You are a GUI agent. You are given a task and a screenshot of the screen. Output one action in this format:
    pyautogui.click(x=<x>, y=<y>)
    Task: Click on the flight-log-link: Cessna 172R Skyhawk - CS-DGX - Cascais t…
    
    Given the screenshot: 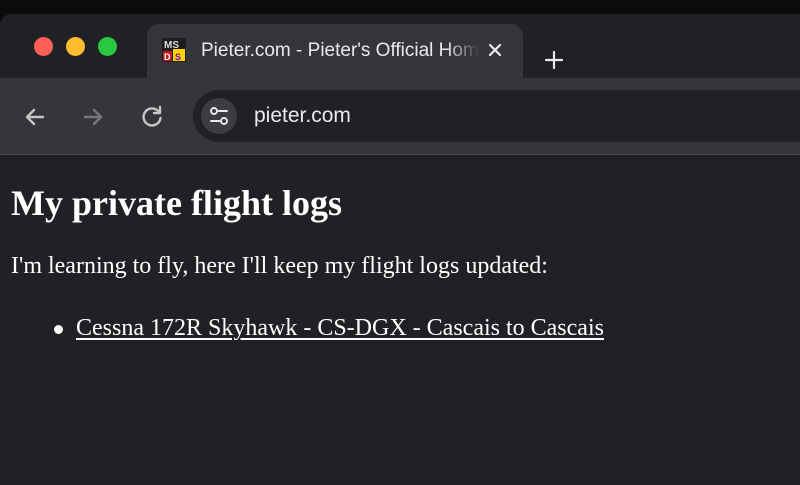 What is the action you would take?
    pyautogui.click(x=340, y=328)
    